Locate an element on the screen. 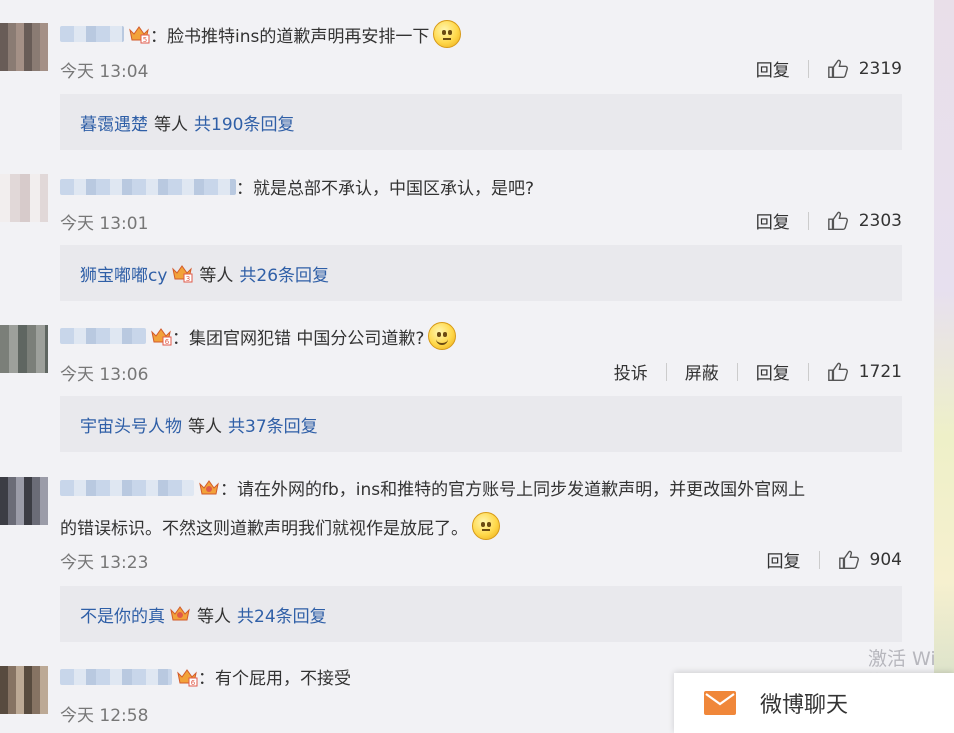 The width and height of the screenshot is (954, 733). reply-summary: 狮宝嘟嘟cy 3 等人 共26条回复 is located at coordinates (481, 273).